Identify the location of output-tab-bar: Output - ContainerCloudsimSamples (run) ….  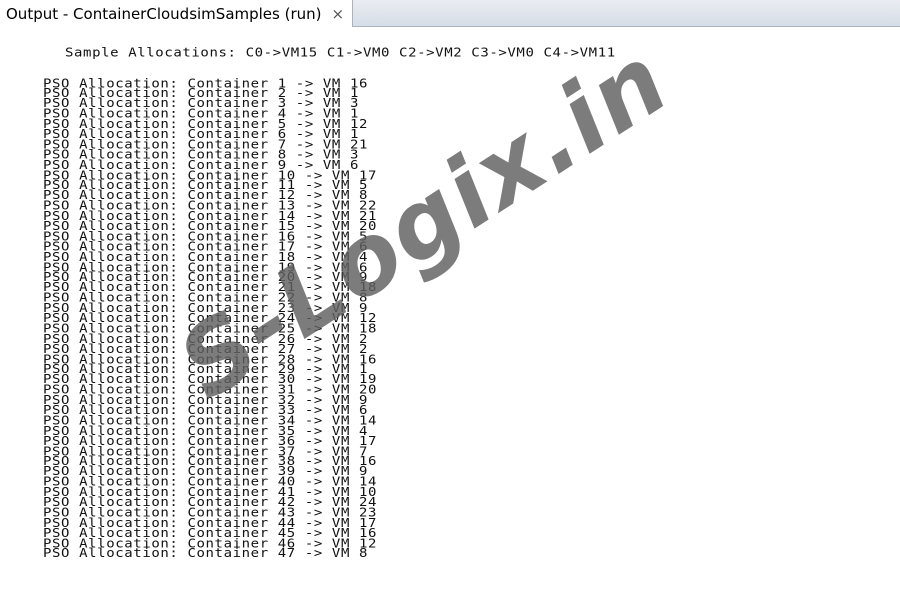
(450, 13).